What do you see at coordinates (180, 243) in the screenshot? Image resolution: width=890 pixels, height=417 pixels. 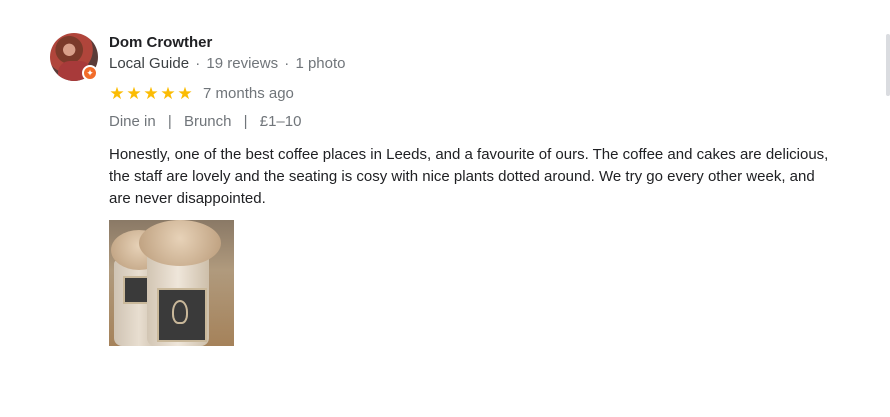 I see `photo-cream-front` at bounding box center [180, 243].